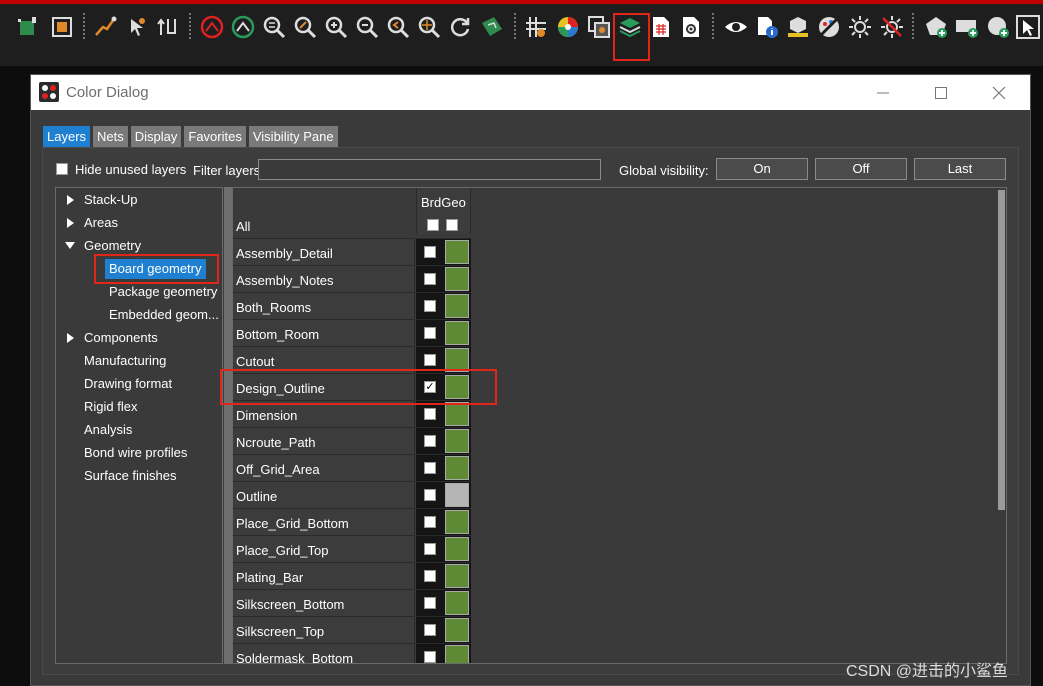 This screenshot has height=686, width=1043. Describe the element at coordinates (429, 27) in the screenshot. I see `zoom-center-icon` at that location.